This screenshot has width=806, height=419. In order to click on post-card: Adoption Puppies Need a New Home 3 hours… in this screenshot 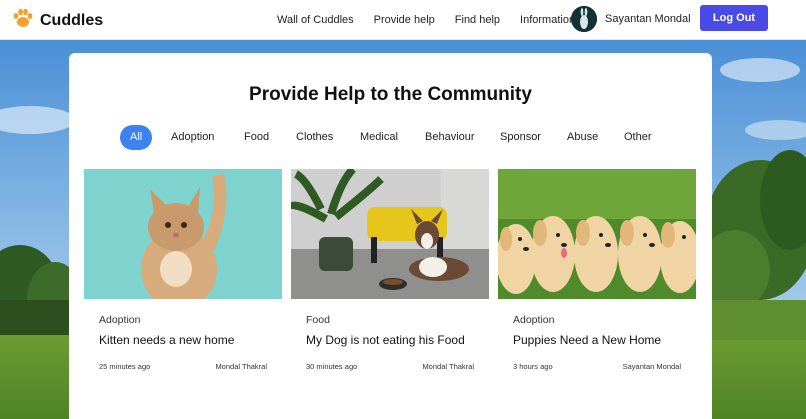, I will do `click(597, 284)`.